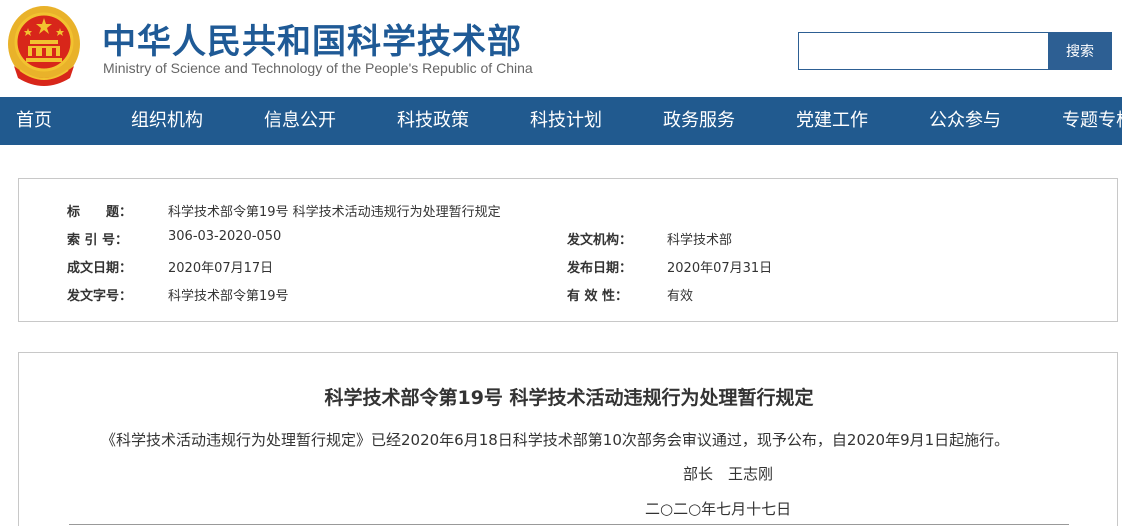 This screenshot has height=526, width=1122. Describe the element at coordinates (600, 268) in the screenshot. I see `published-date-label: 发布日期：` at that location.